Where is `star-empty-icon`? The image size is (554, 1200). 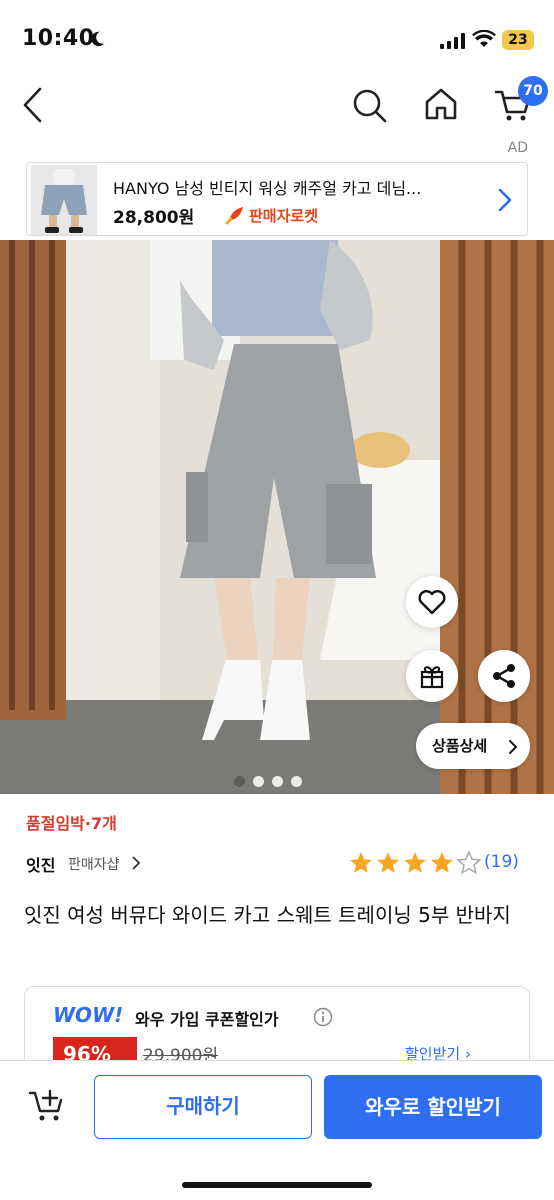 star-empty-icon is located at coordinates (469, 862).